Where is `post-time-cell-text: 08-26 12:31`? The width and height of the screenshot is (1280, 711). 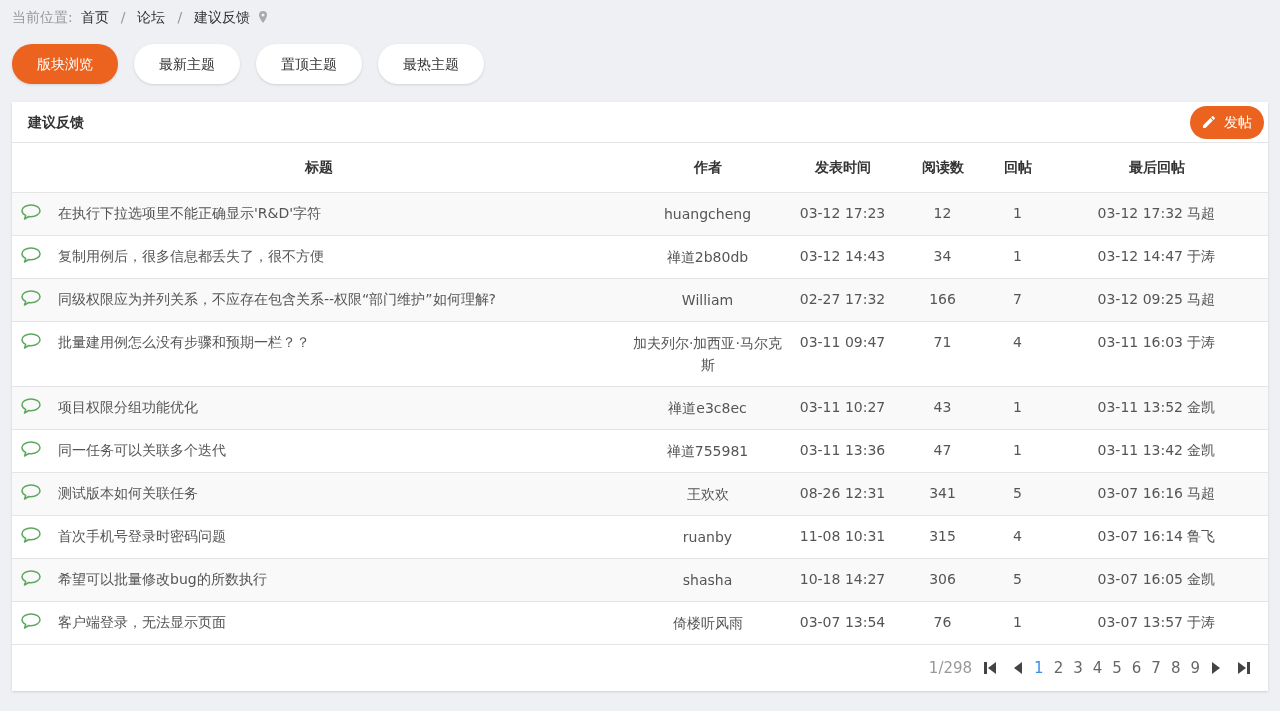
post-time-cell-text: 08-26 12:31 is located at coordinates (842, 493).